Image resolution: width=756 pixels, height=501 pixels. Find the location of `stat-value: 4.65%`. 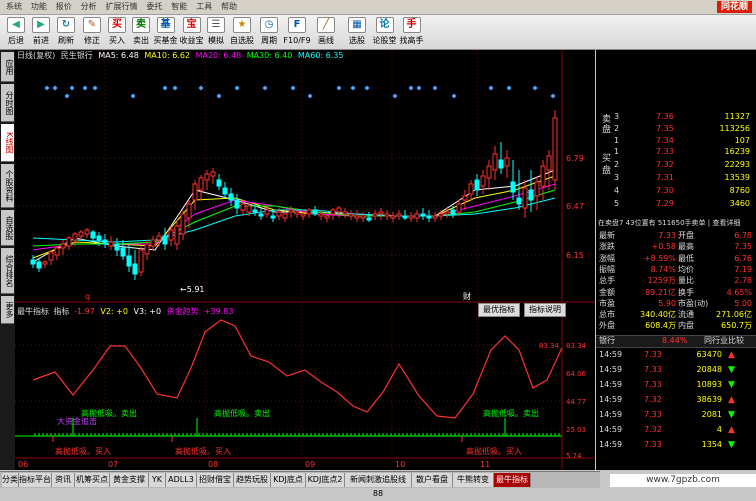

stat-value: 4.65% is located at coordinates (739, 292).